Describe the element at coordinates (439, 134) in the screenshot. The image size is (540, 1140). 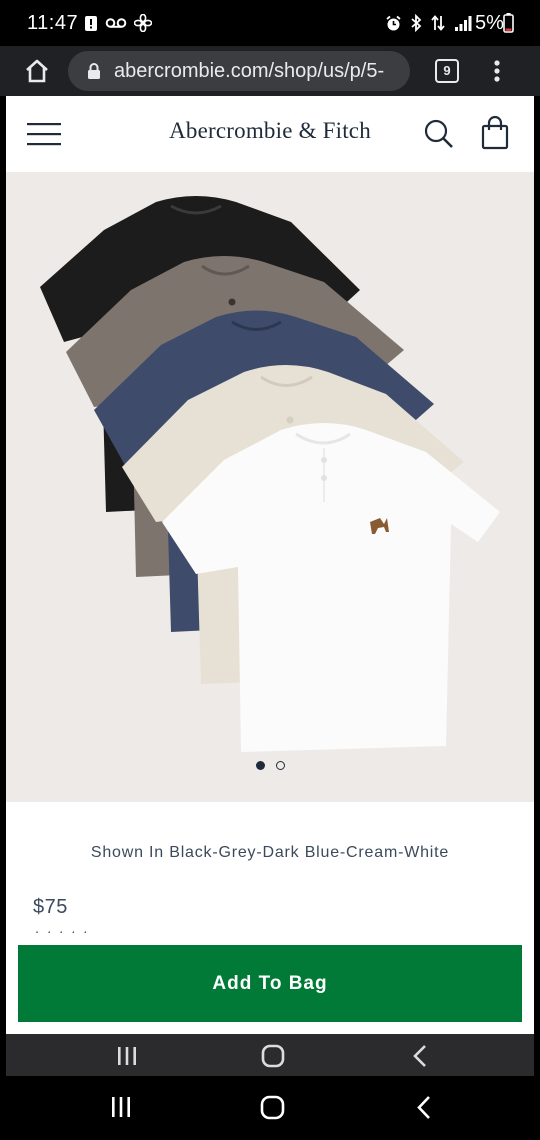
I see `search-icon` at that location.